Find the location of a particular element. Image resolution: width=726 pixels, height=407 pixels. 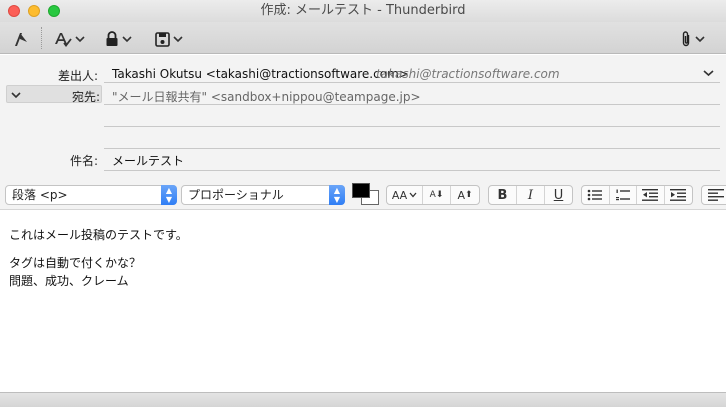

larger-text-button: A ⬆ is located at coordinates (465, 195).